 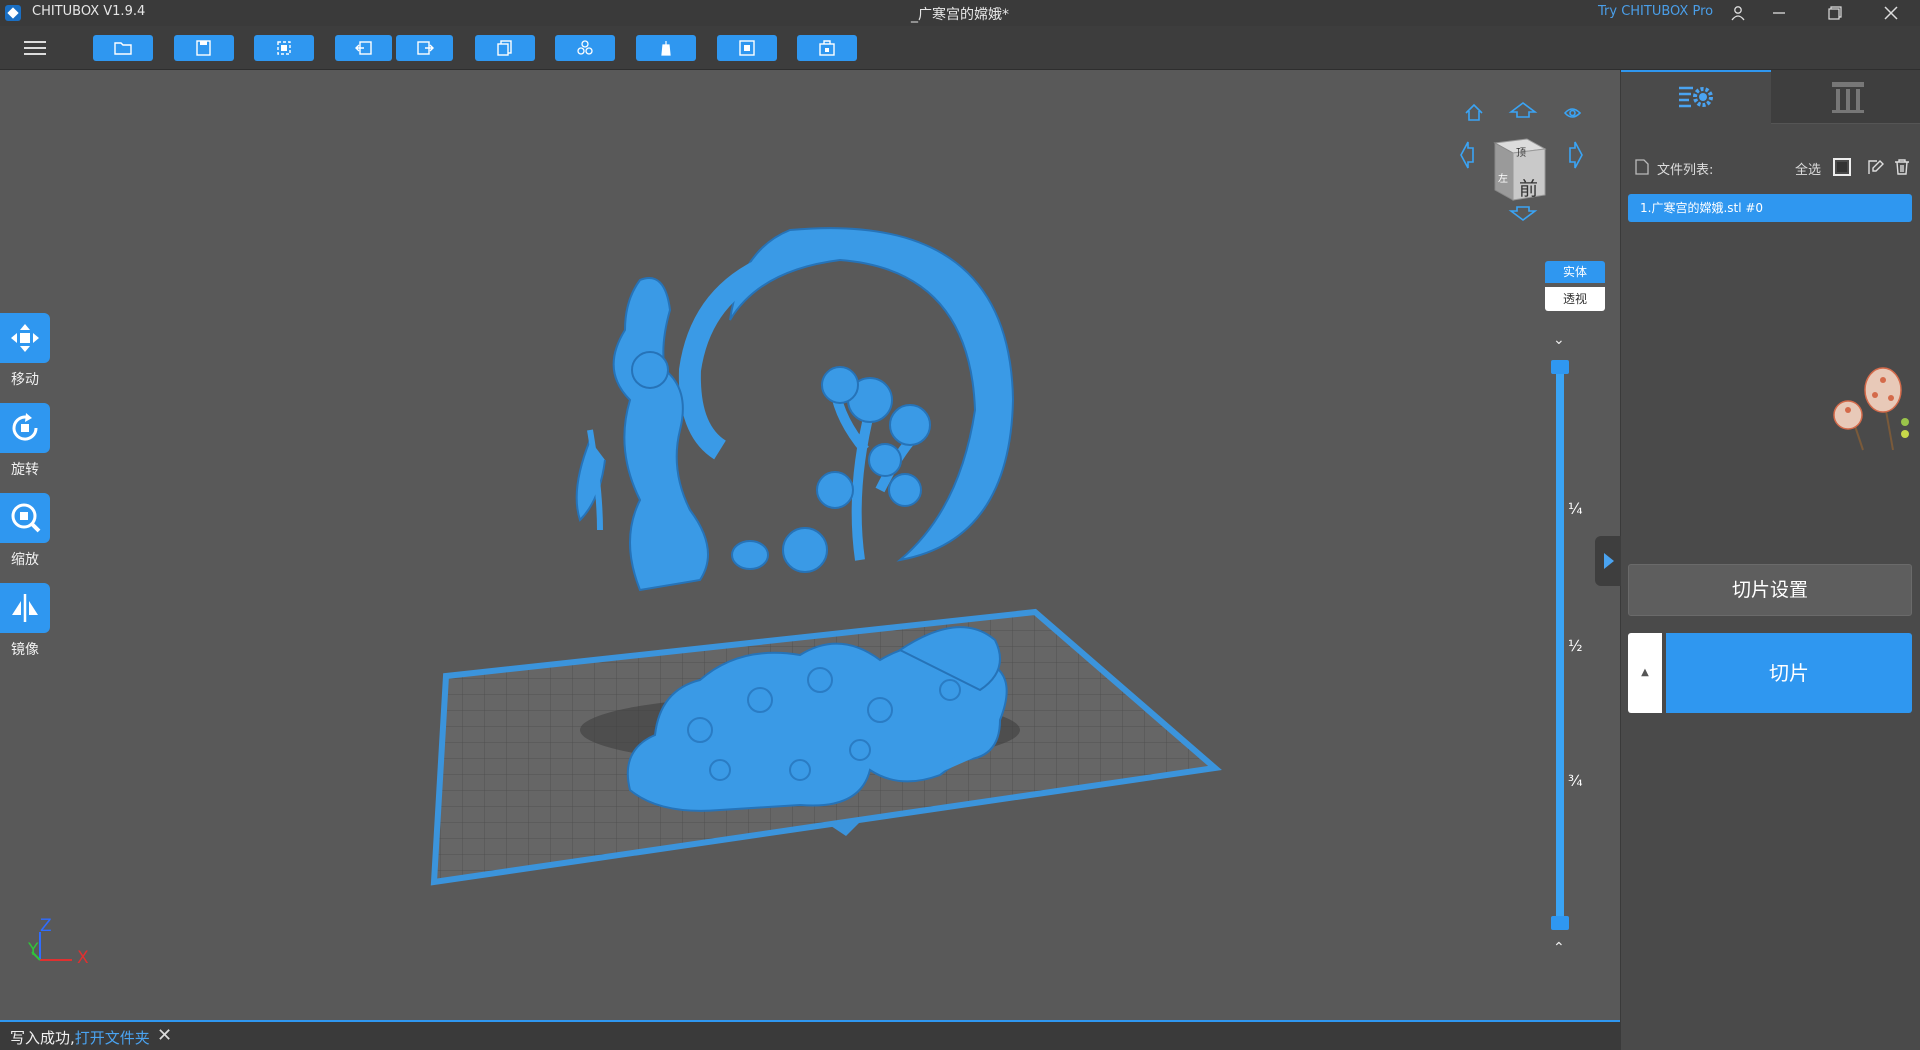 What do you see at coordinates (585, 48) in the screenshot?
I see `multi-icon` at bounding box center [585, 48].